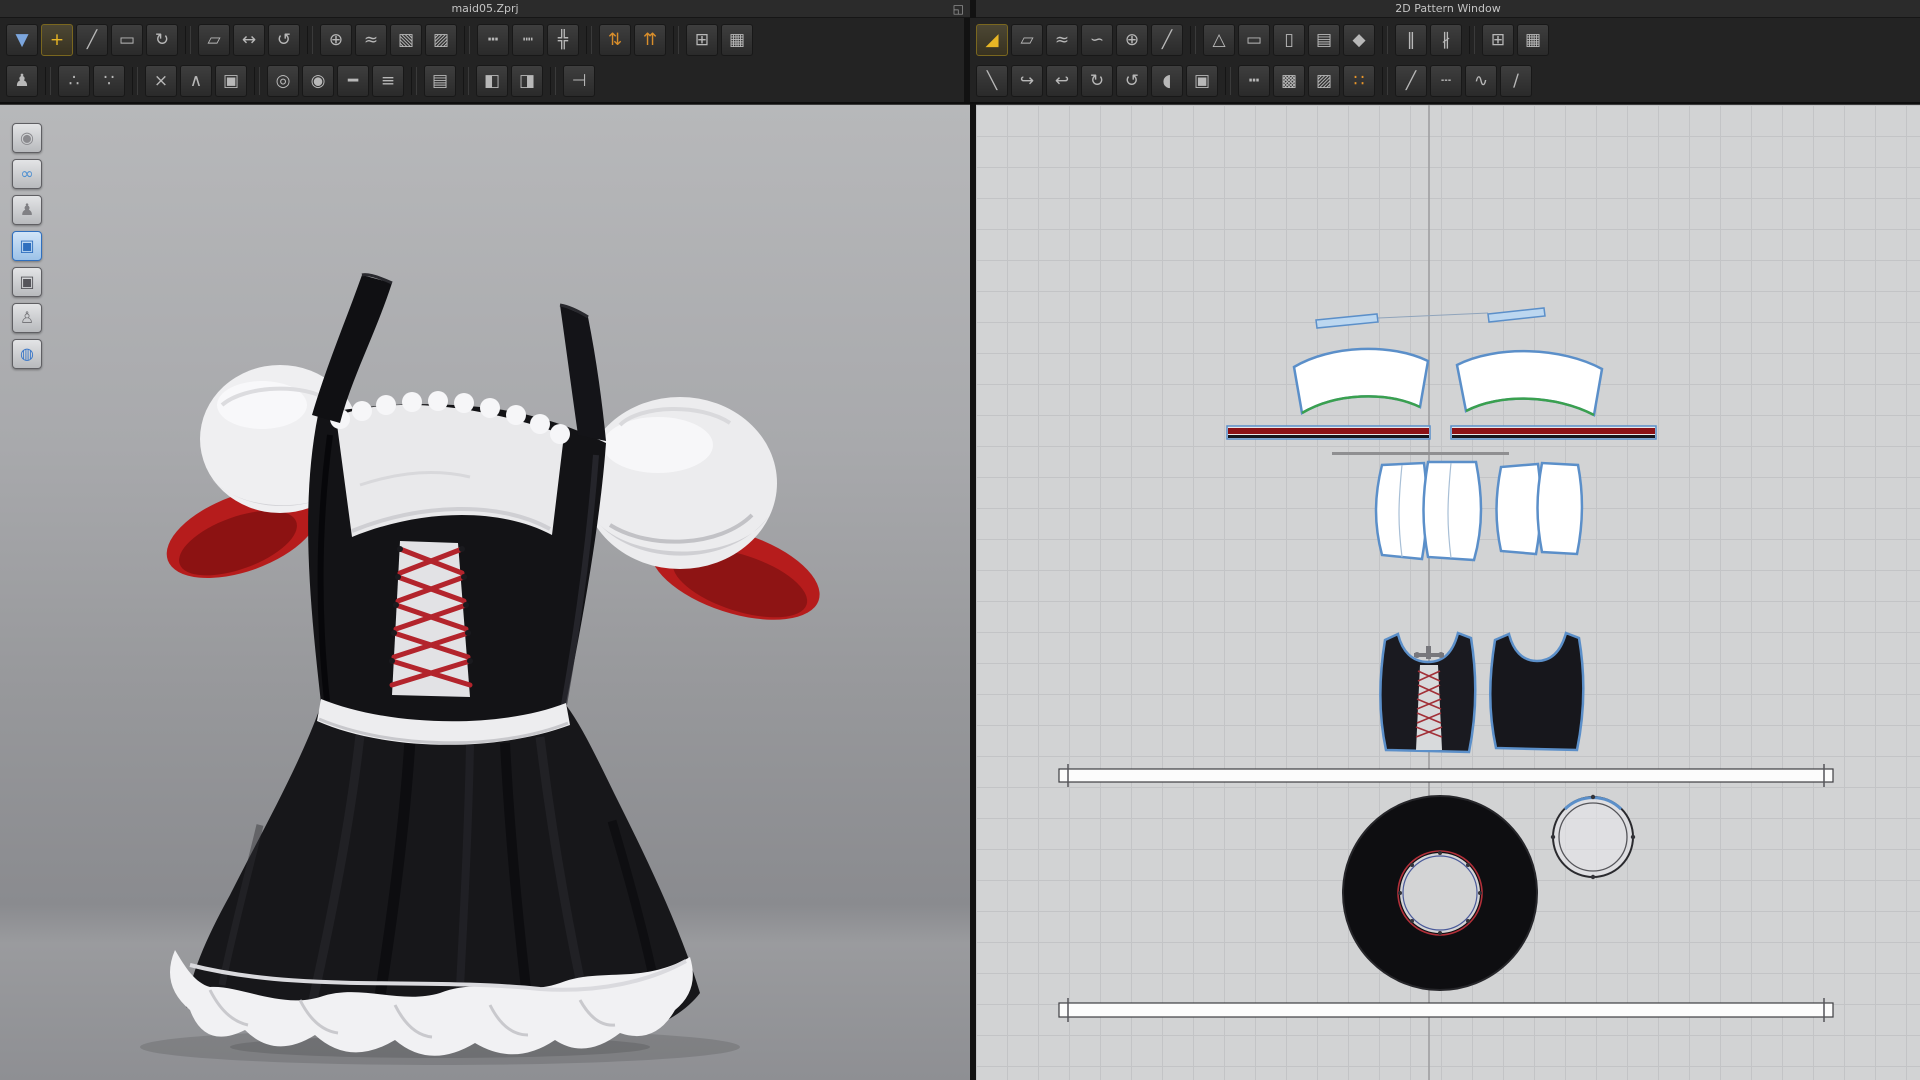 The width and height of the screenshot is (1920, 1080). Describe the element at coordinates (1516, 80) in the screenshot. I see `notch-tool-icon: ∕` at that location.